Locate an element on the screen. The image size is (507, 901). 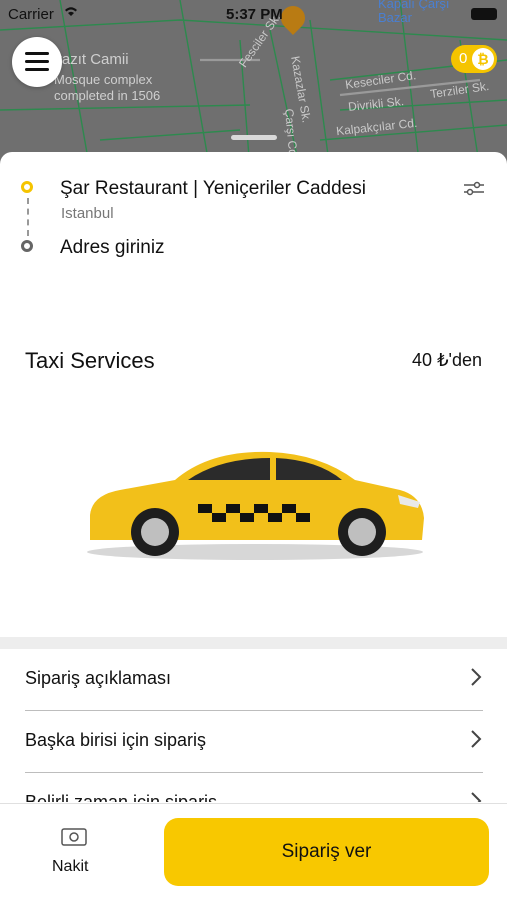
route-connector is located at coordinates (28, 217).